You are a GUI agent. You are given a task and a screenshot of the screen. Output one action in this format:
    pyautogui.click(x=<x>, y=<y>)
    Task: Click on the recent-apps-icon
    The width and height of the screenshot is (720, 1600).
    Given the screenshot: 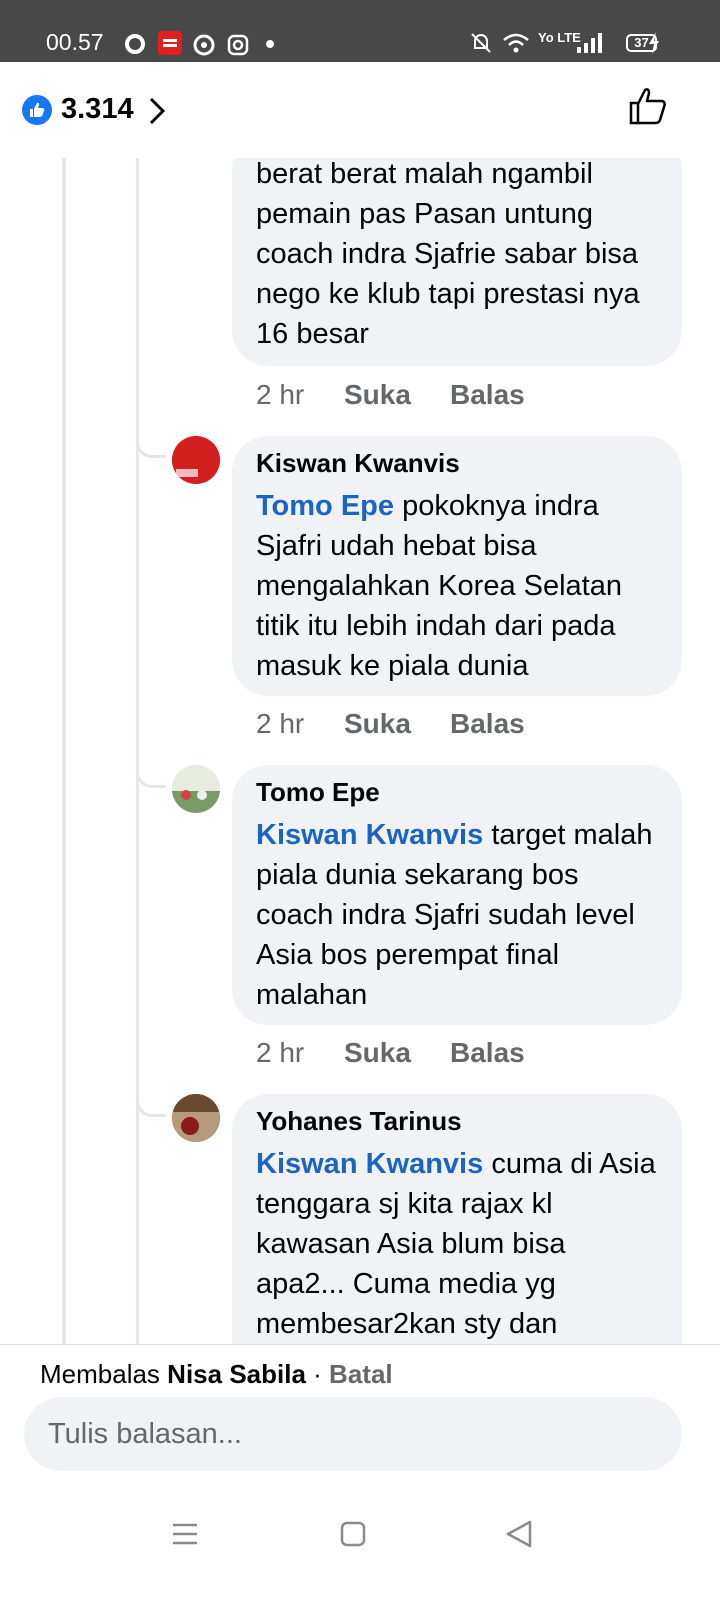 What is the action you would take?
    pyautogui.click(x=186, y=1535)
    